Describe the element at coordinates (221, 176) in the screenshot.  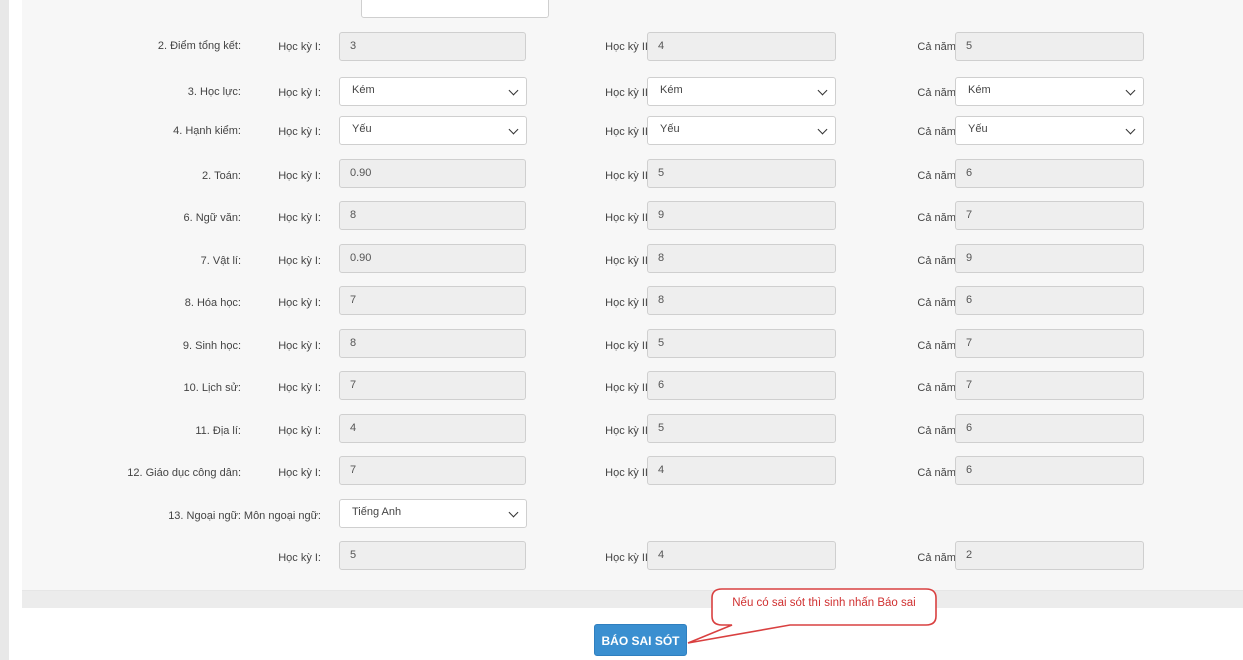
I see `row-label-math: 2. Toán:` at that location.